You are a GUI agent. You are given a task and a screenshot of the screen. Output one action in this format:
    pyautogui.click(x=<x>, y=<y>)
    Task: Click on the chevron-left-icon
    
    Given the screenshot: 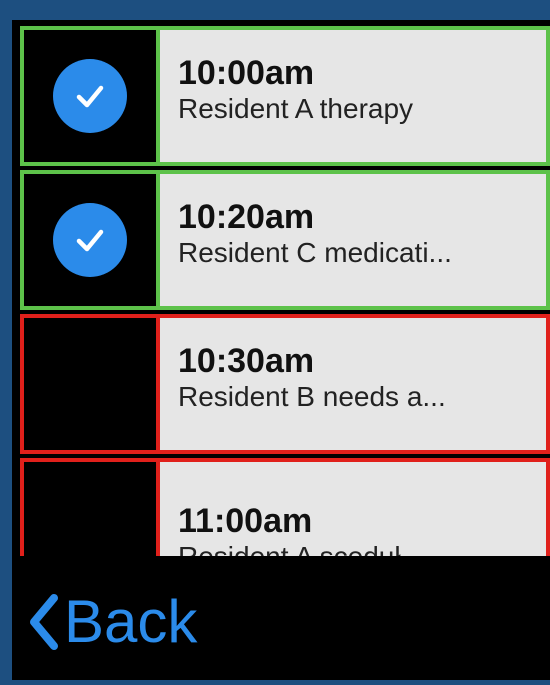 What is the action you would take?
    pyautogui.click(x=44, y=622)
    